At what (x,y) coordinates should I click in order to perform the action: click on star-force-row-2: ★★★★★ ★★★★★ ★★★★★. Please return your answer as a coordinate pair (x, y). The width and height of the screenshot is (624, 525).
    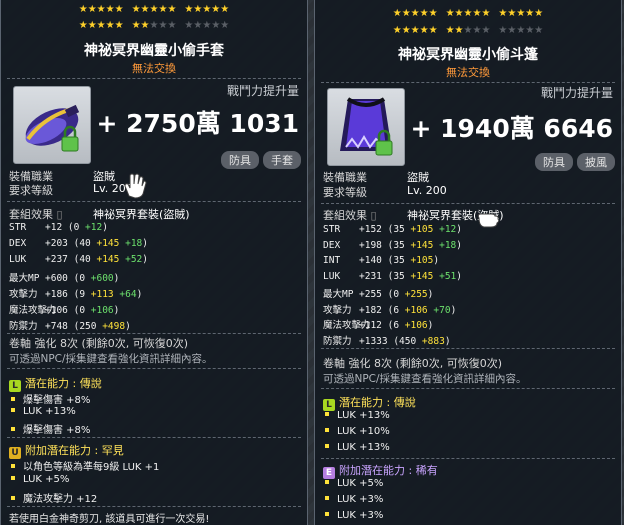
    Looking at the image, I should click on (154, 25).